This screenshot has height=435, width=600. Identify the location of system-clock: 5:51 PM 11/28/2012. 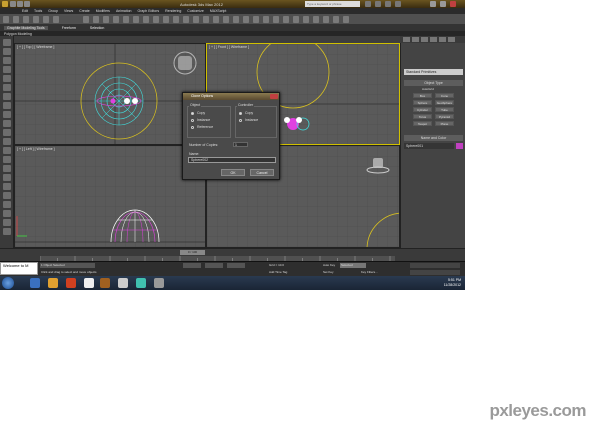
(452, 283).